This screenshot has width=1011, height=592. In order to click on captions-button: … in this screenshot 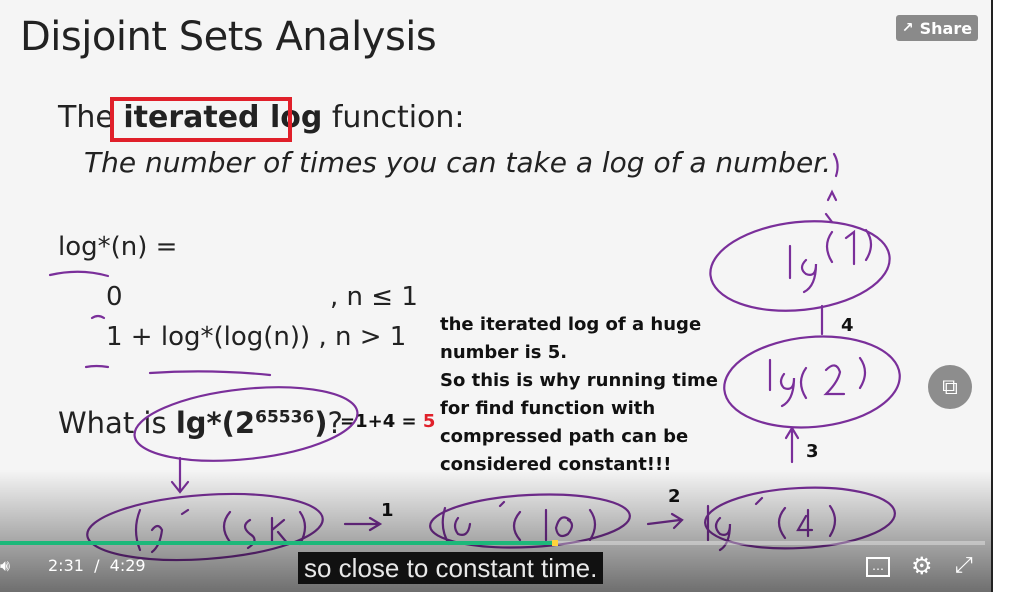, I will do `click(878, 567)`.